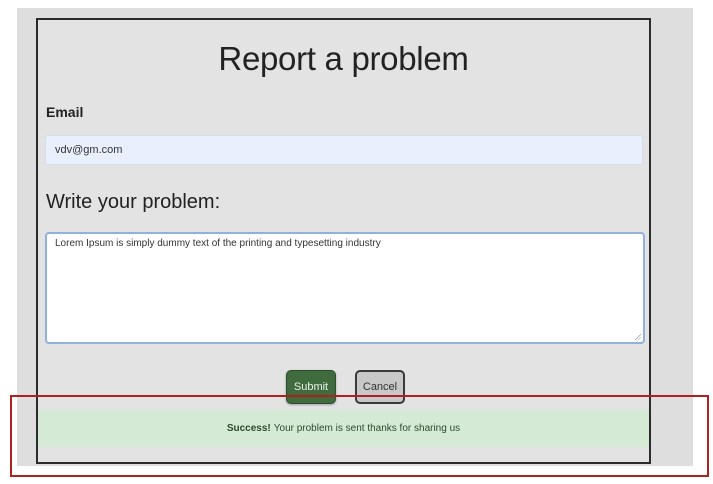 The height and width of the screenshot is (484, 713). What do you see at coordinates (248, 428) in the screenshot?
I see `success-strong: Success!` at bounding box center [248, 428].